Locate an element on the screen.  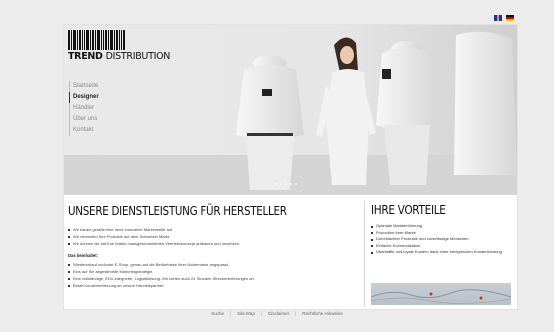
logo-brand-light: DISTRIBUTION is located at coordinates (138, 56).